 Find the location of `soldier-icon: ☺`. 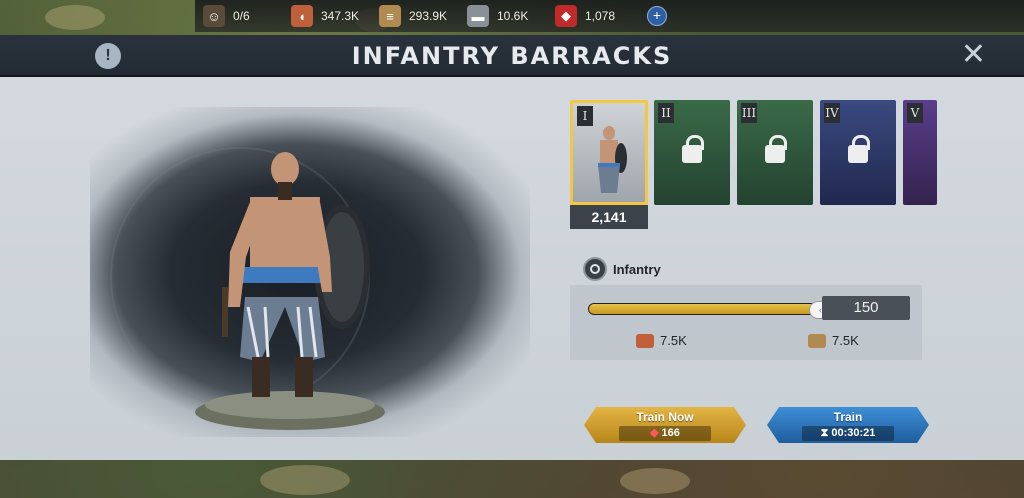

soldier-icon: ☺ is located at coordinates (214, 16).